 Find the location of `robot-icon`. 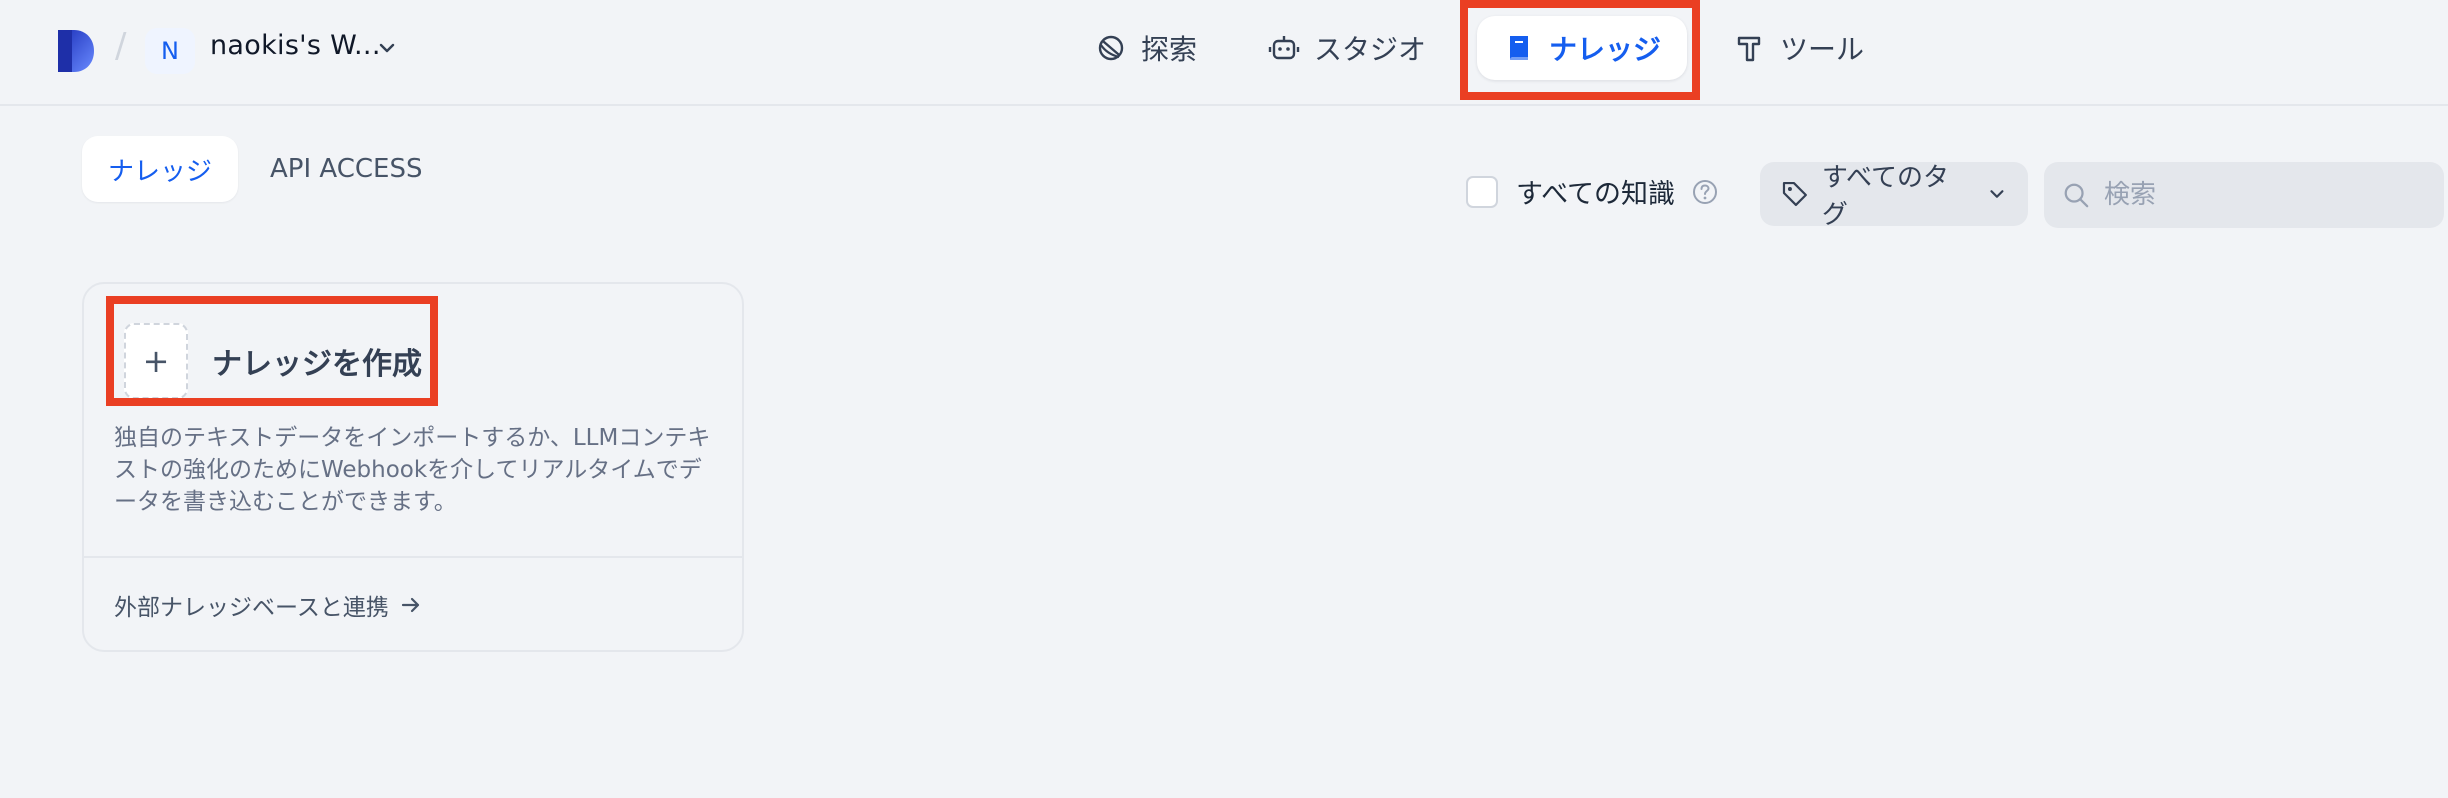

robot-icon is located at coordinates (1284, 48).